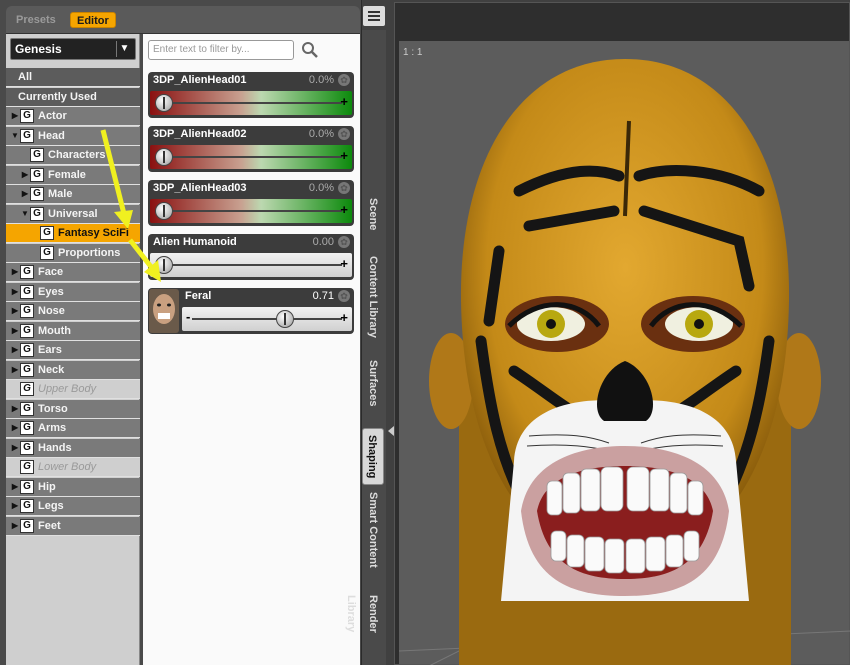  Describe the element at coordinates (373, 530) in the screenshot. I see `side-tab-smart-content: Smart Content` at that location.